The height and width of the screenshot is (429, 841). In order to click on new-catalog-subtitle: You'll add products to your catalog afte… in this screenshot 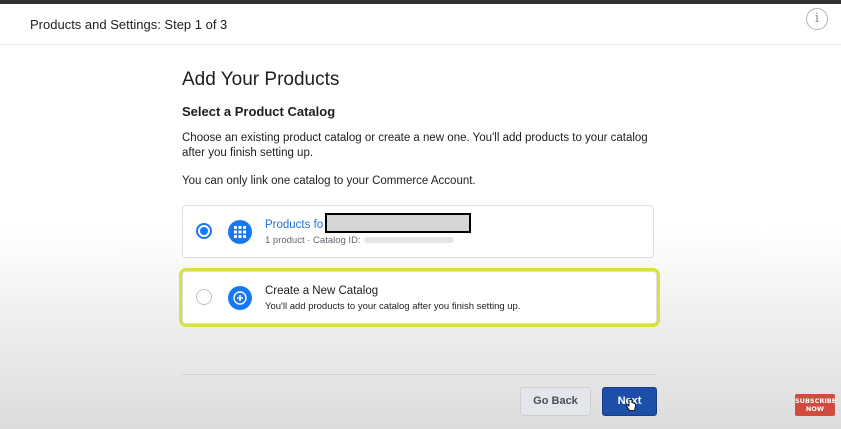, I will do `click(393, 306)`.